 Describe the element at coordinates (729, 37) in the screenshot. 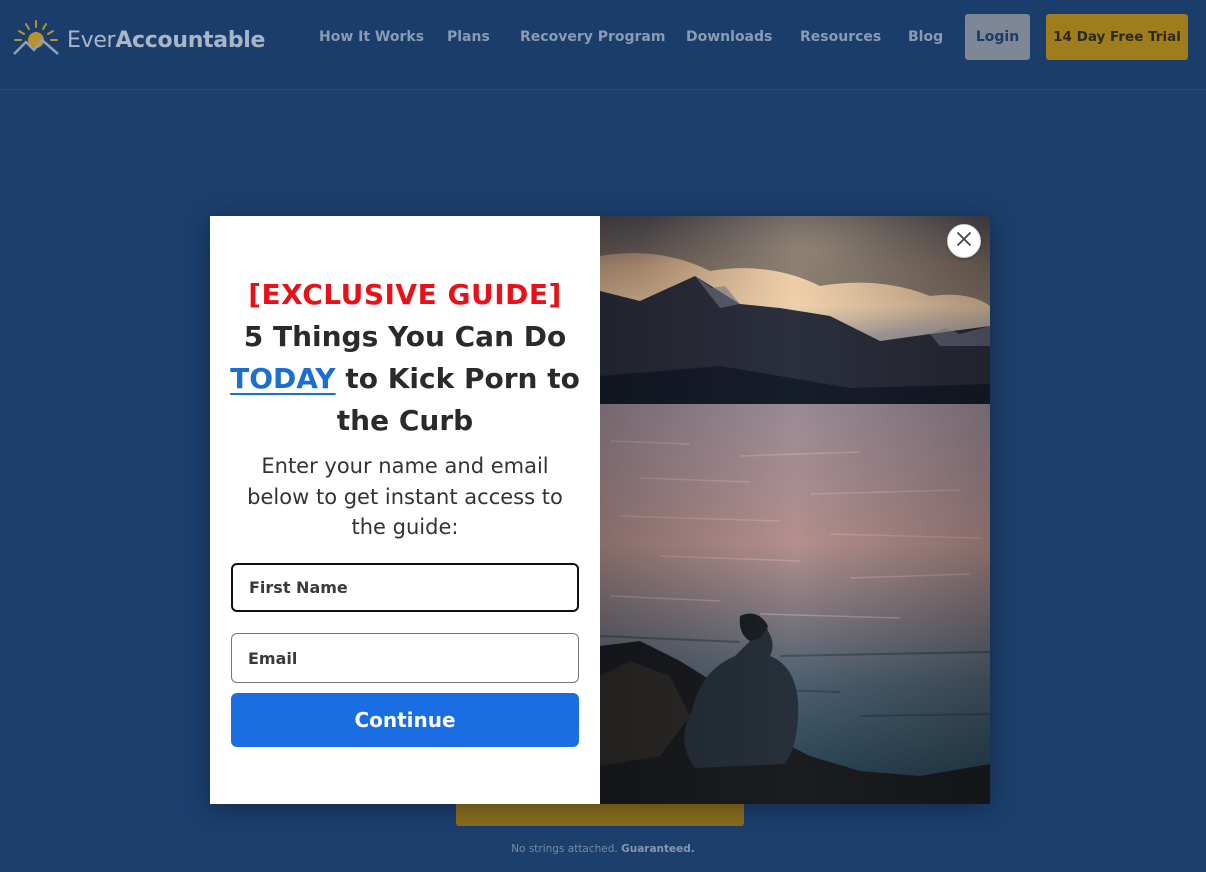

I see `nav-downloads: Downloads` at that location.